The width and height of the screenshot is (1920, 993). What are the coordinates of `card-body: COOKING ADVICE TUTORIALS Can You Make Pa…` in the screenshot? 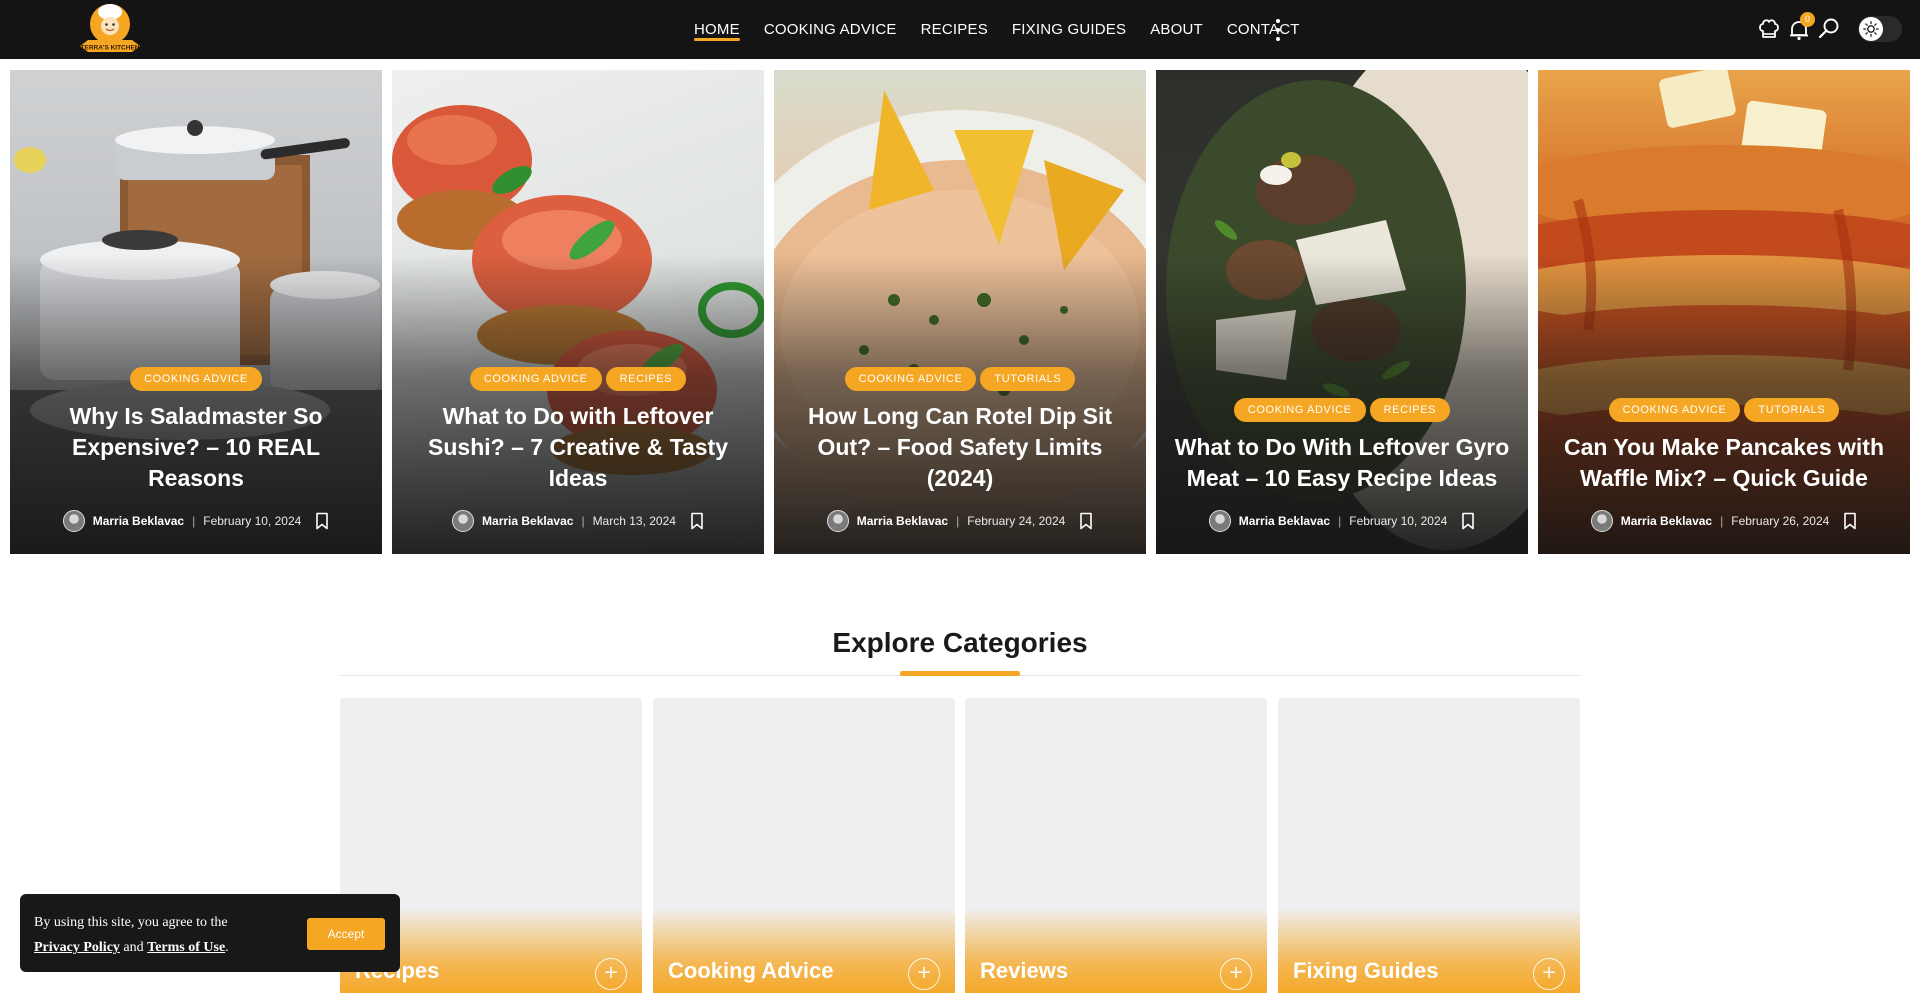 It's located at (1724, 465).